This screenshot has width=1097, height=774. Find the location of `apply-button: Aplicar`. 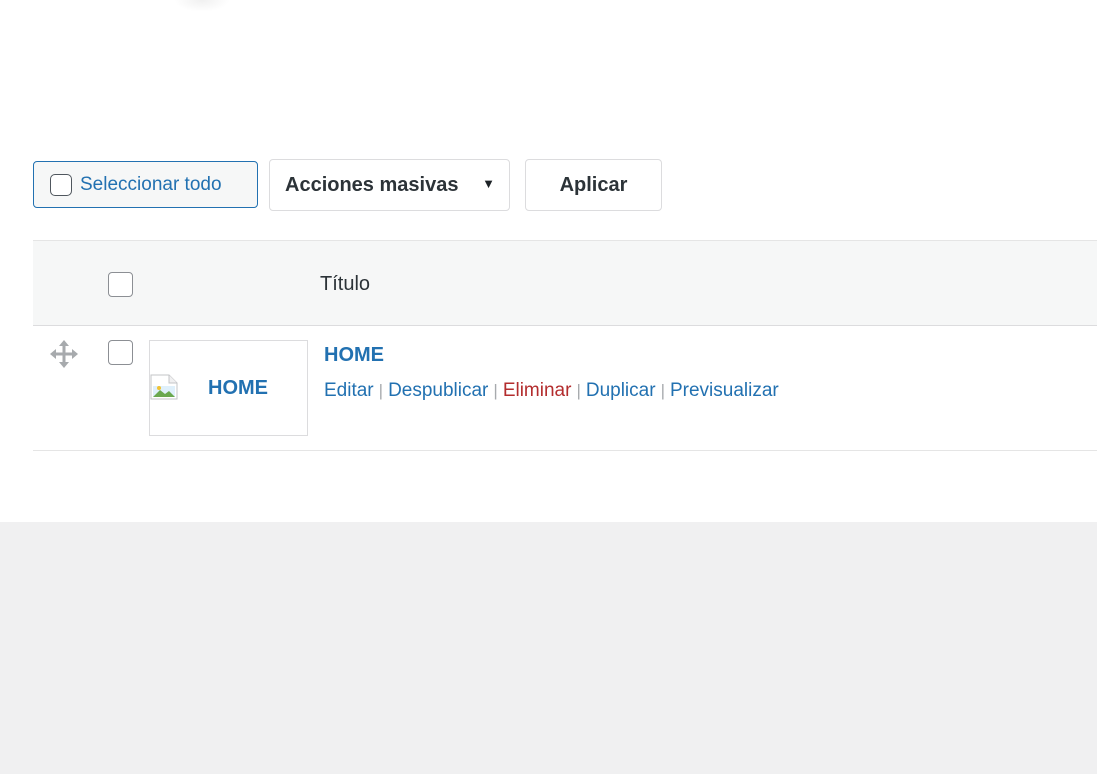

apply-button: Aplicar is located at coordinates (593, 185).